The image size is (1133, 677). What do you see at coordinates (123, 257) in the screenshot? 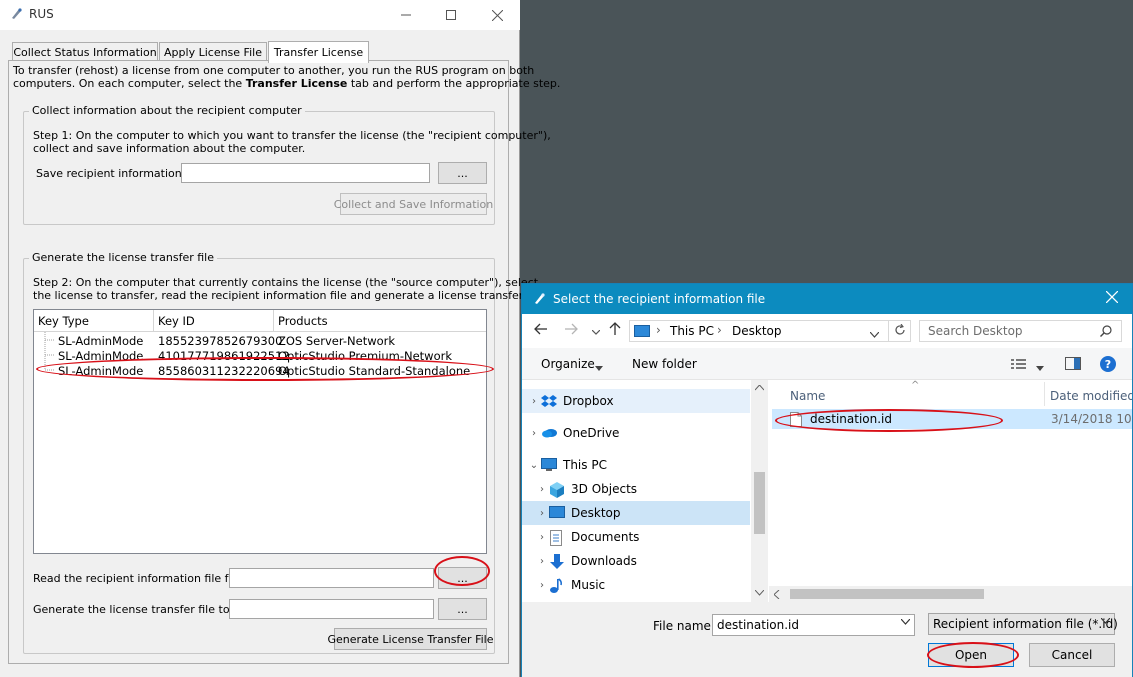
I see `generate-transfer-legend: Generate the license transfer file` at bounding box center [123, 257].